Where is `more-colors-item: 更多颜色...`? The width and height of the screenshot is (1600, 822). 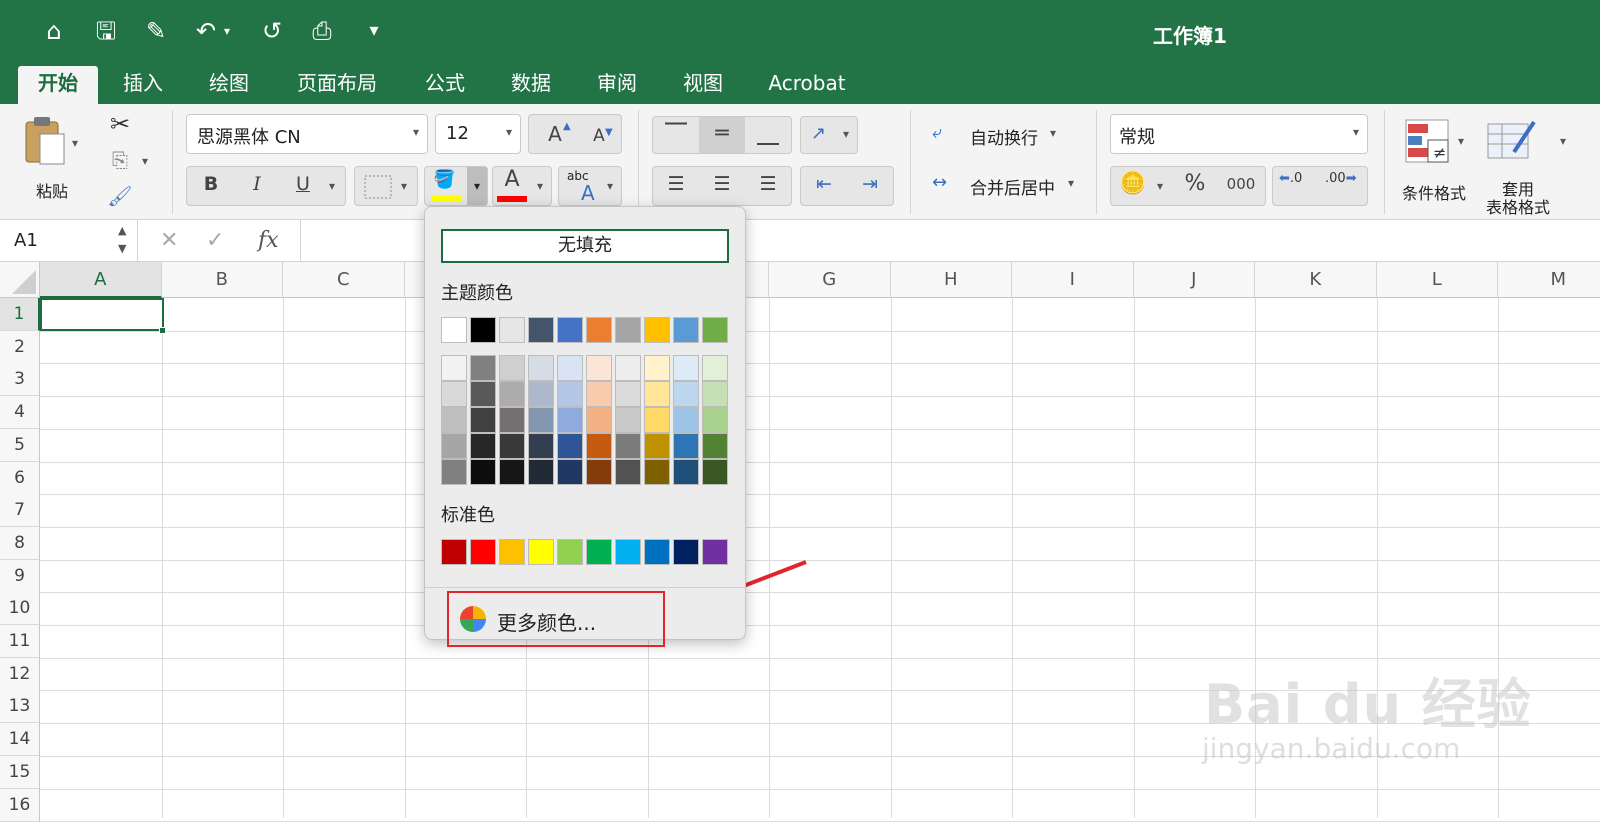 more-colors-item: 更多颜色... is located at coordinates (556, 619).